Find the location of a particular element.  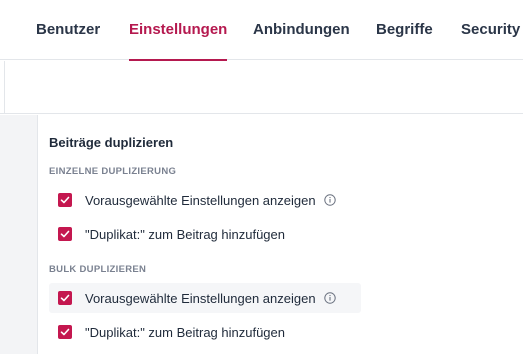

tab-einstellungen: Einstellungen is located at coordinates (178, 30).